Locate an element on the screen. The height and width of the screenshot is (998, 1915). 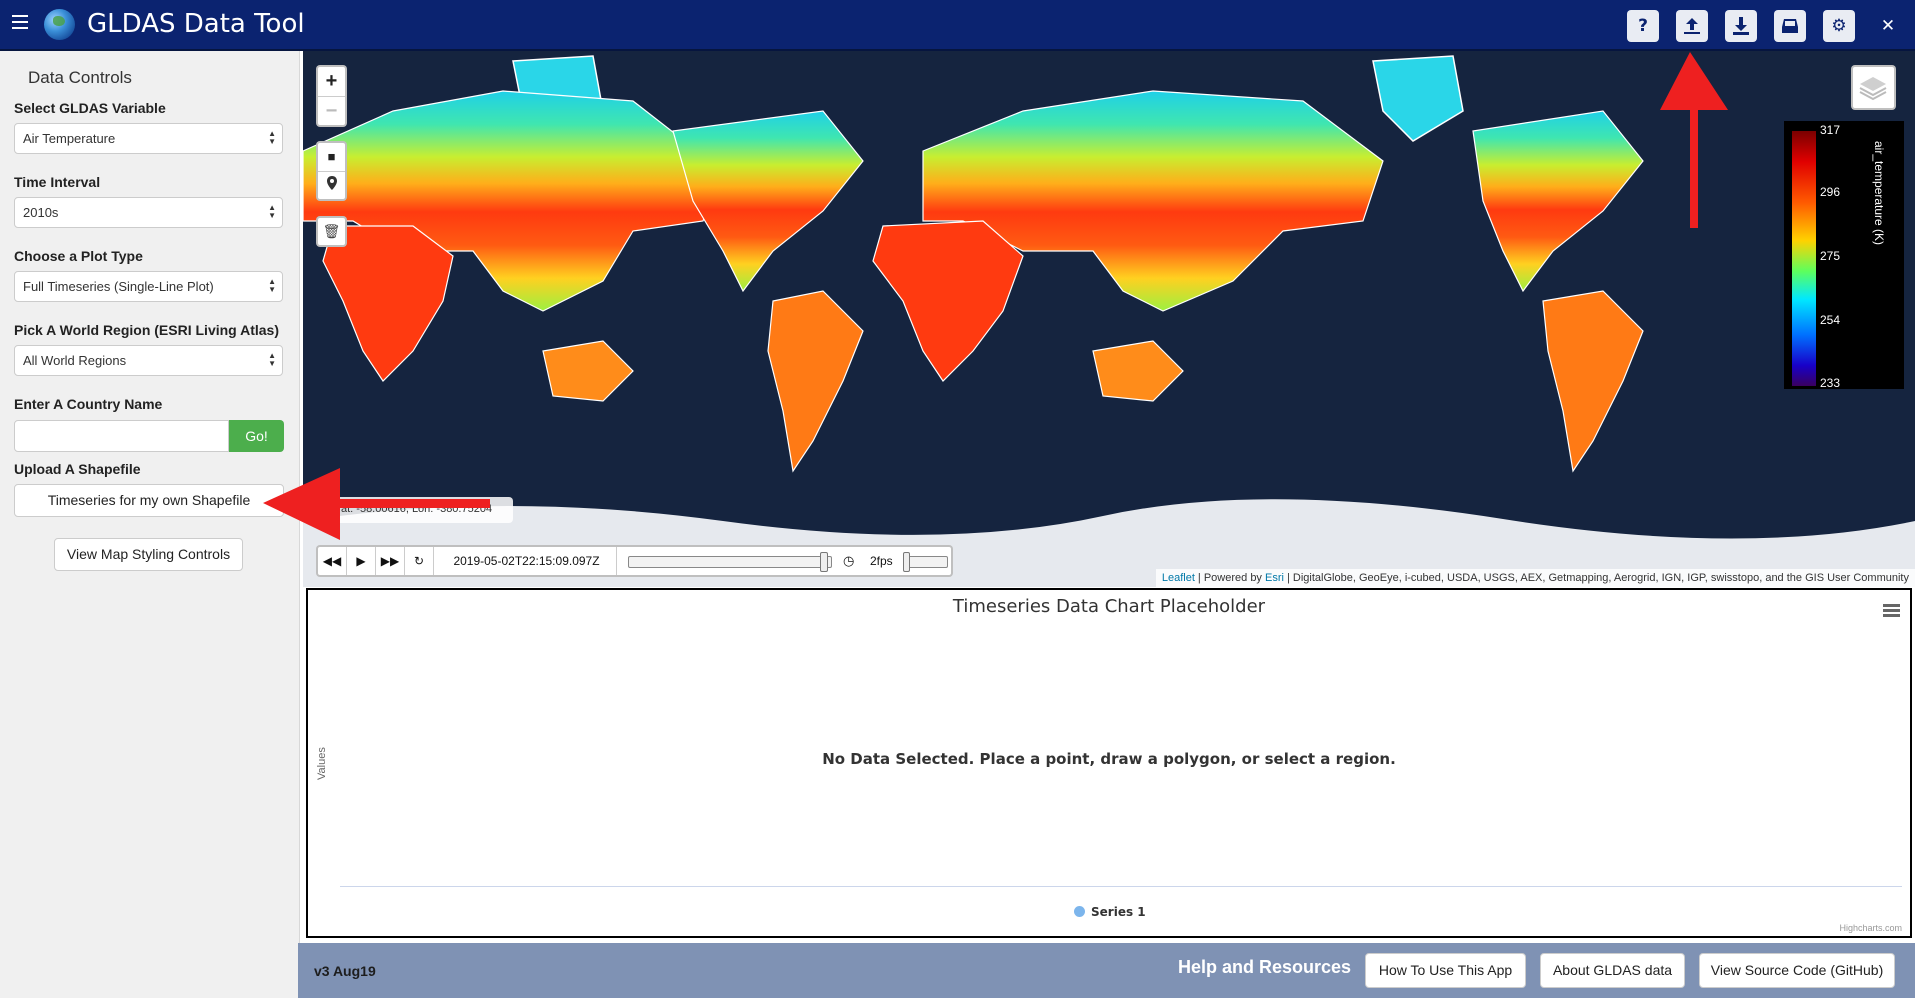
zoom-in-button: + is located at coordinates (331, 81).